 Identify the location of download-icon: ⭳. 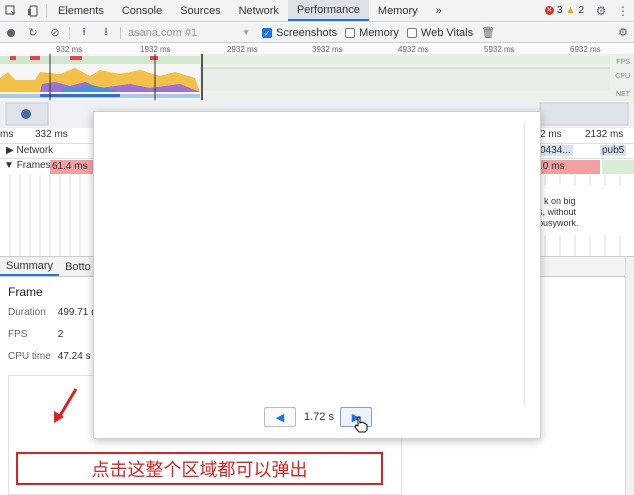
(106, 32).